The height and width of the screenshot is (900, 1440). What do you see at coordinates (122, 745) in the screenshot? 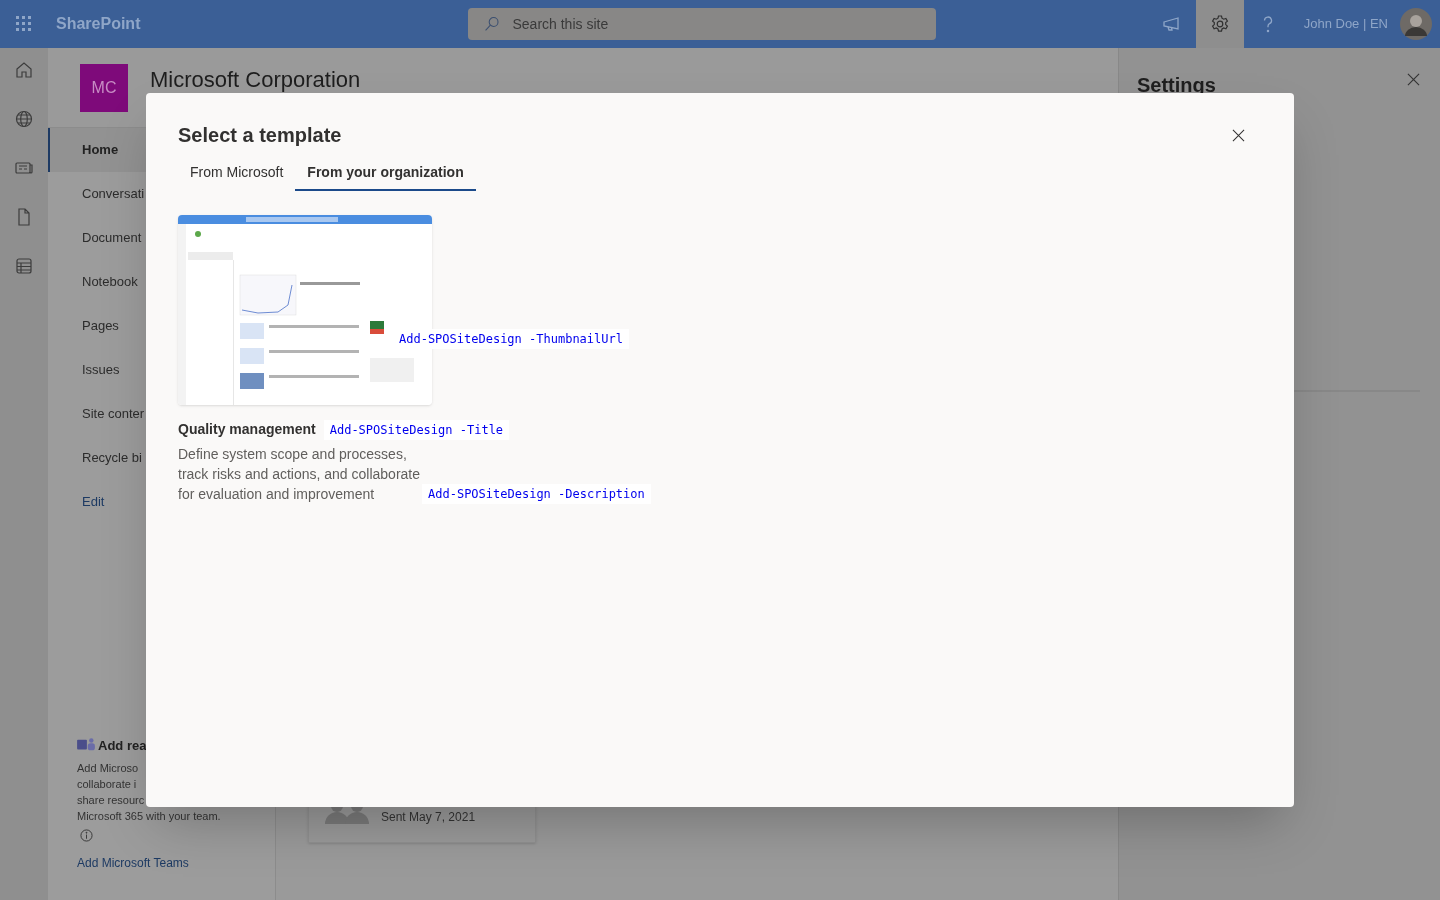
I see `teams-card-title: Add rea` at bounding box center [122, 745].